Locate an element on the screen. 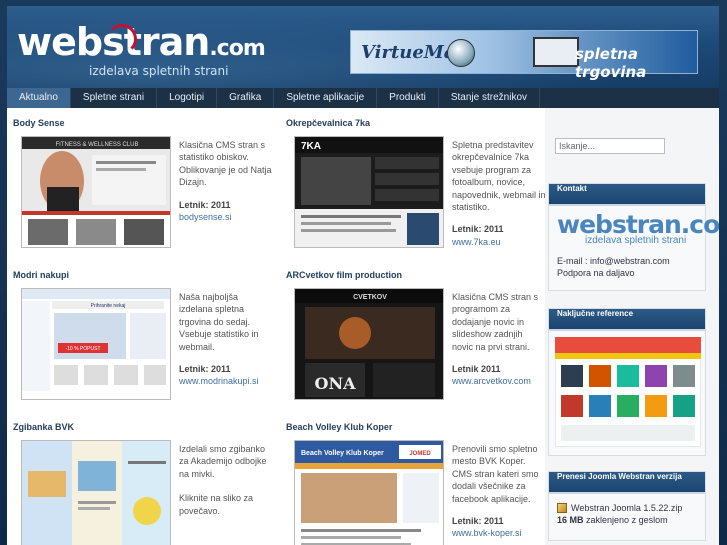  svg-text: JOMED is located at coordinates (420, 454).